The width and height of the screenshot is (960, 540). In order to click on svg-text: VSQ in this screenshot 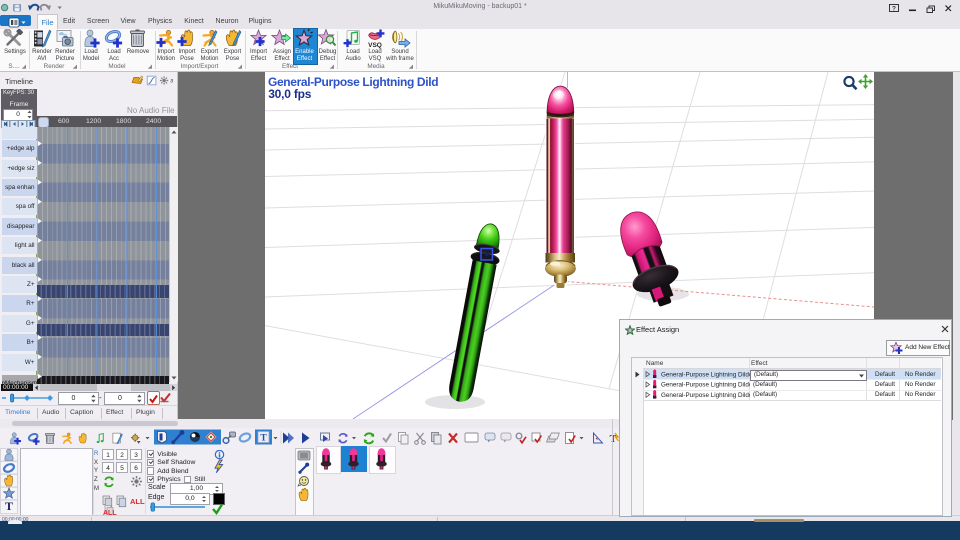, I will do `click(375, 45)`.